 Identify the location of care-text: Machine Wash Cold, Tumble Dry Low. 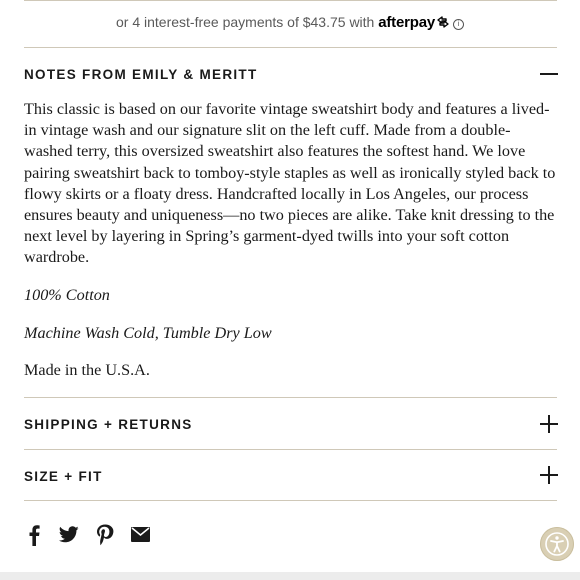
(148, 333).